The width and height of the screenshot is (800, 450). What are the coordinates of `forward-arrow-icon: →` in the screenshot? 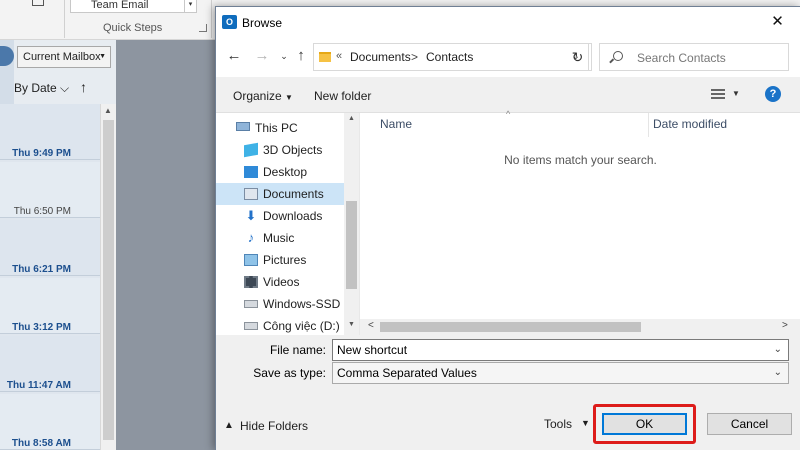 It's located at (262, 56).